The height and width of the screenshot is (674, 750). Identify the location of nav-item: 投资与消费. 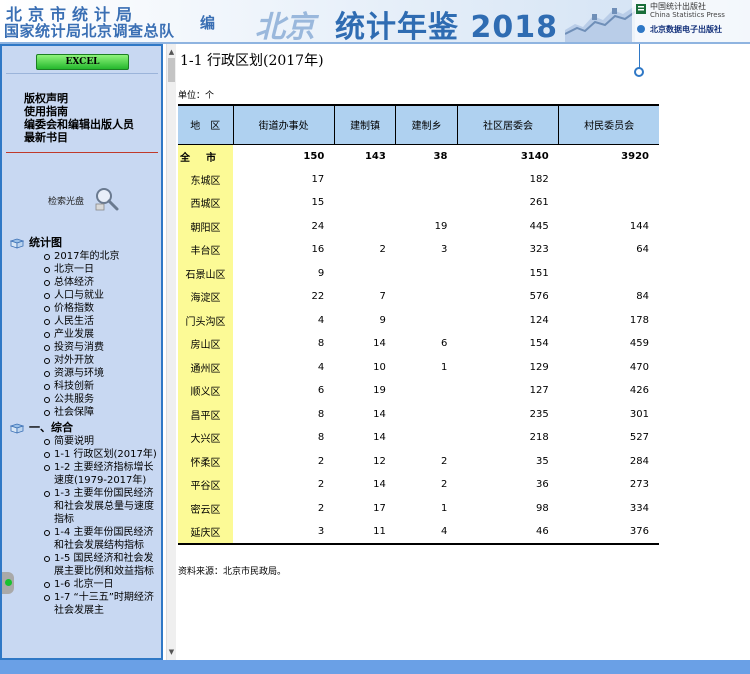
(102, 347).